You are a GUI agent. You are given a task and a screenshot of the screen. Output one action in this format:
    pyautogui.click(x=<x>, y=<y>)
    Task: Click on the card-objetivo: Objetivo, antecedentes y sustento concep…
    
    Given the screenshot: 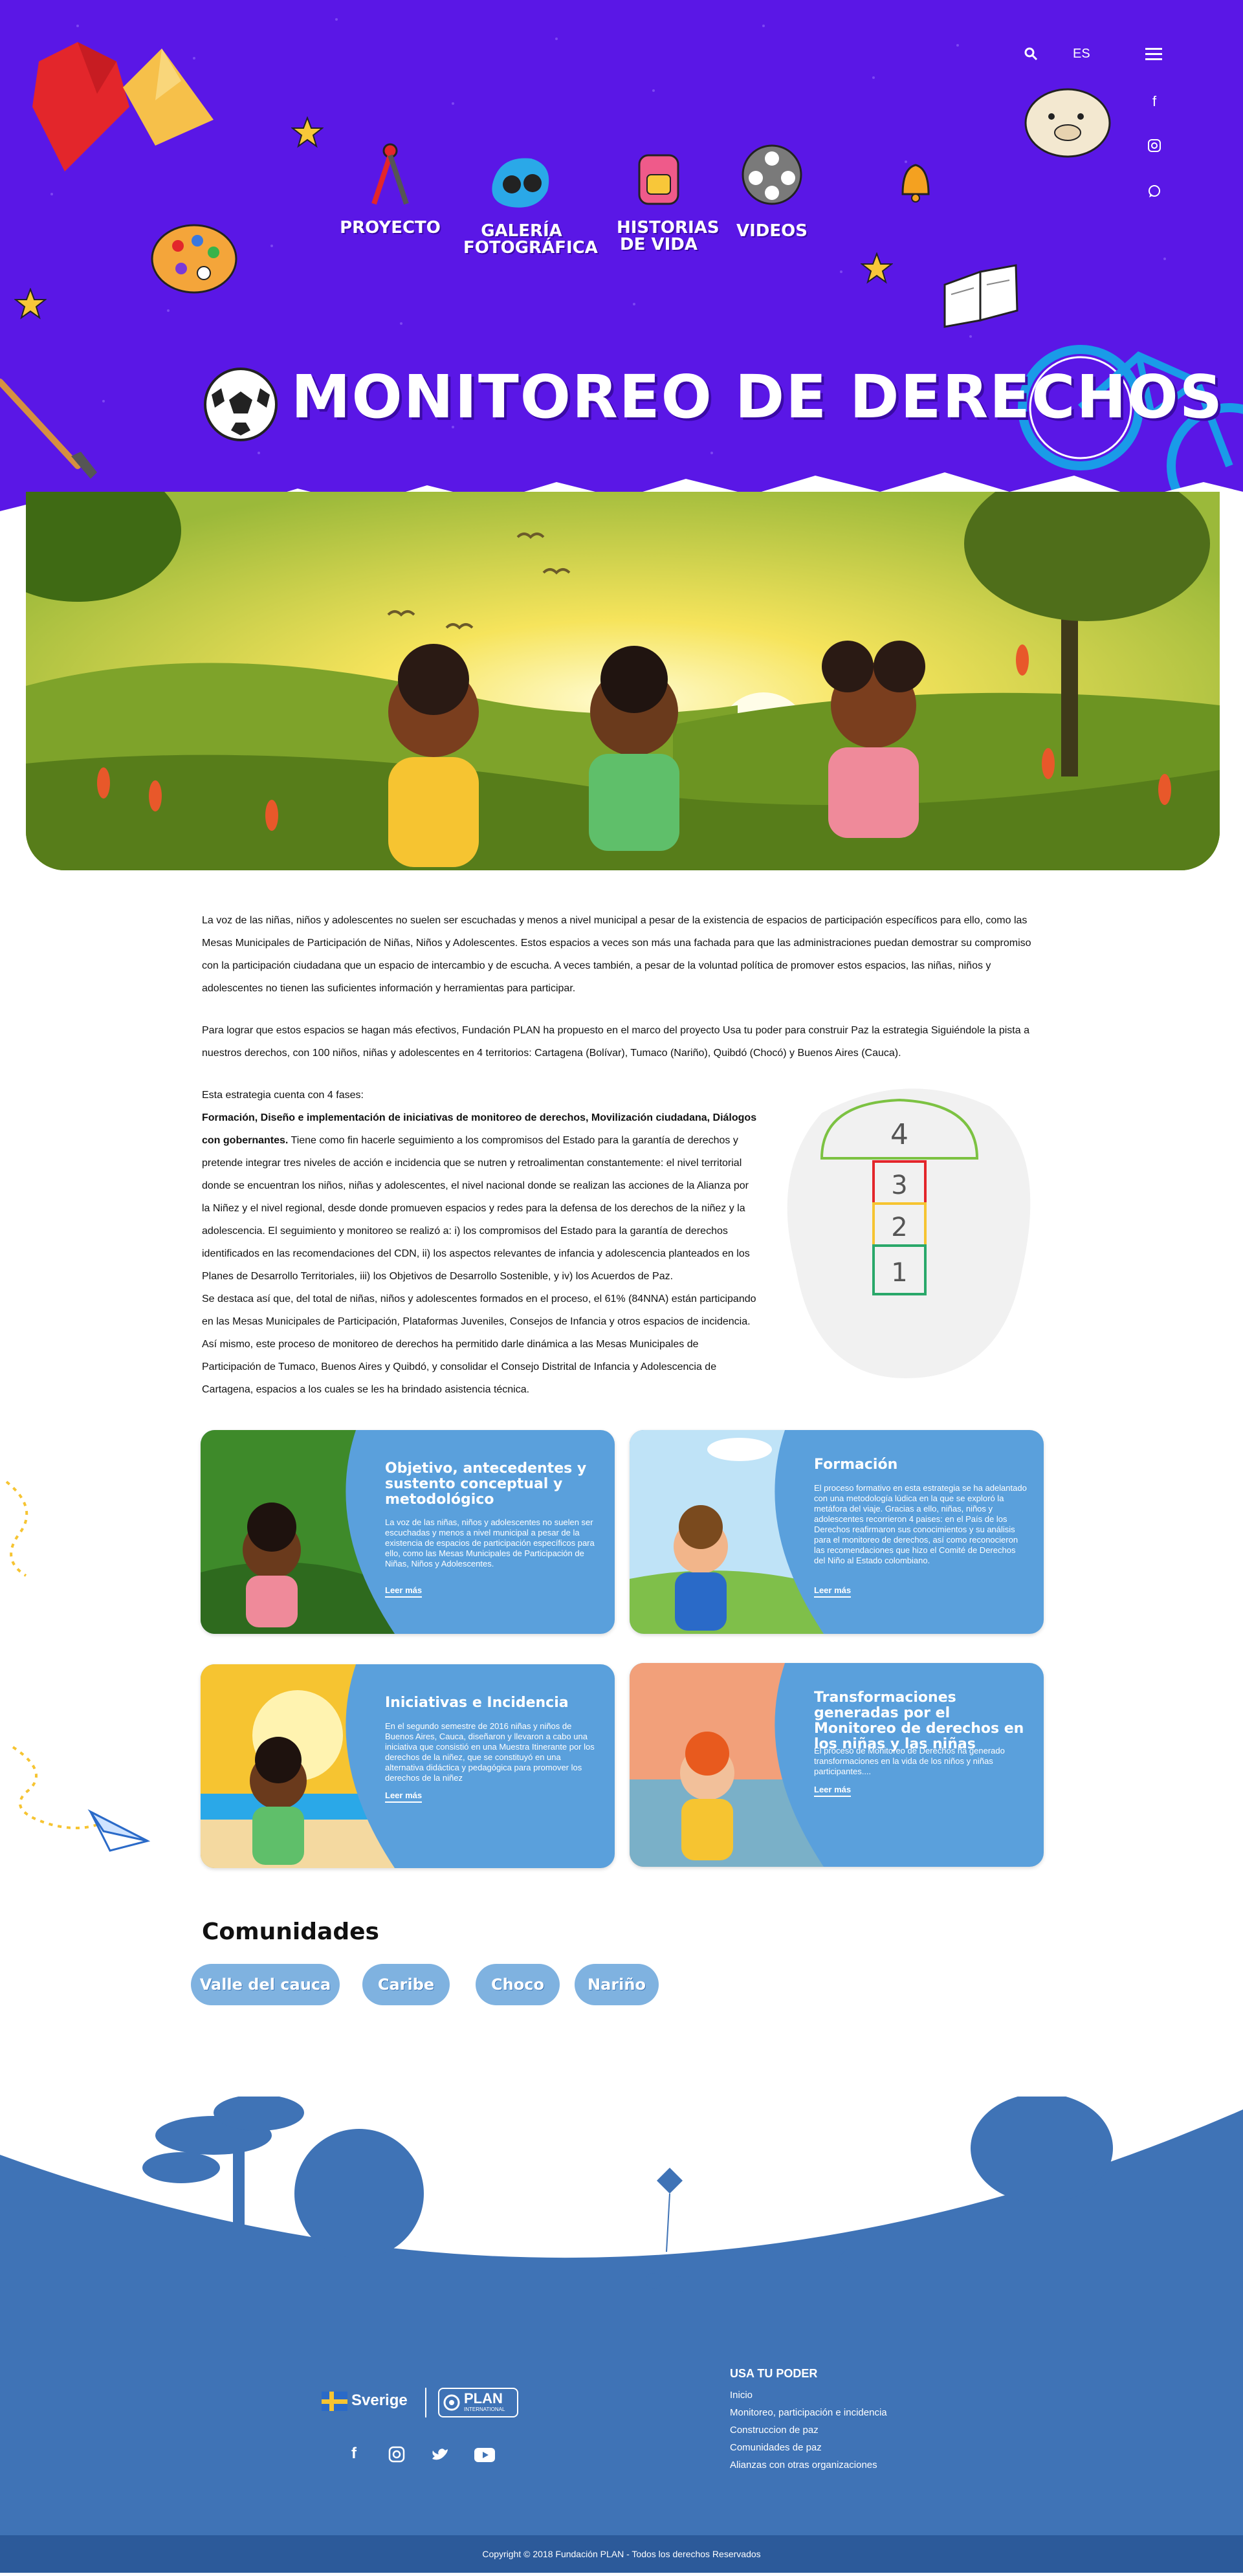 What is the action you would take?
    pyautogui.click(x=408, y=1532)
    